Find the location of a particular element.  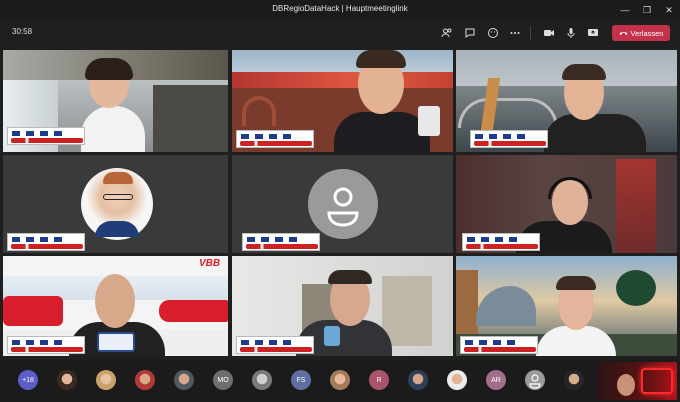

share-icon is located at coordinates (593, 33).